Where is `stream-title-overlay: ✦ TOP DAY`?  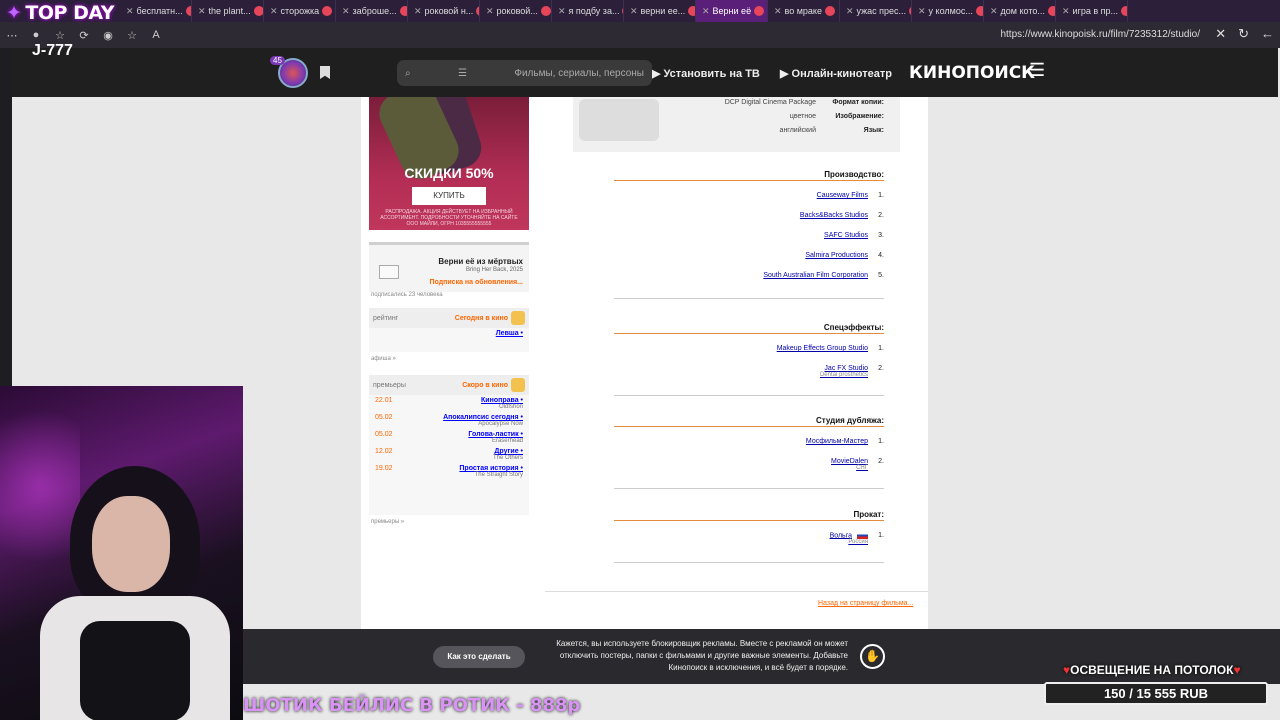 stream-title-overlay: ✦ TOP DAY is located at coordinates (60, 13).